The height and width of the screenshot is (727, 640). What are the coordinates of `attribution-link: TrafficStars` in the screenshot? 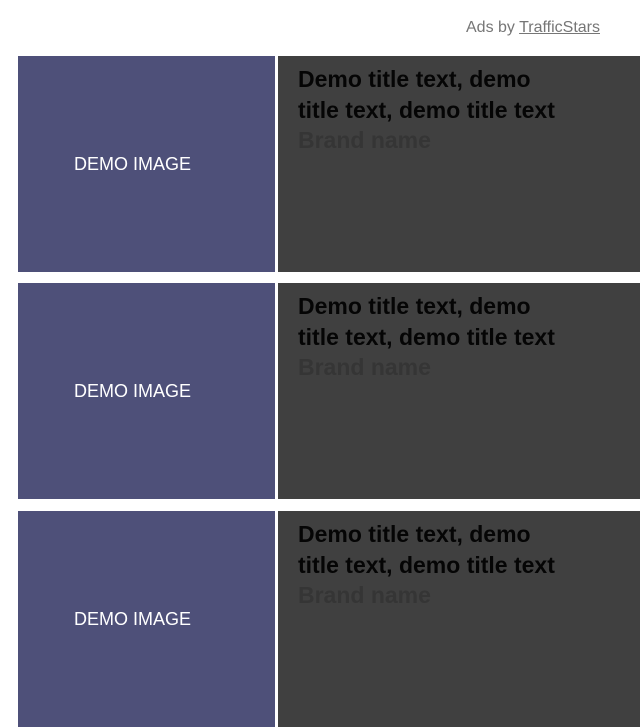 It's located at (559, 27).